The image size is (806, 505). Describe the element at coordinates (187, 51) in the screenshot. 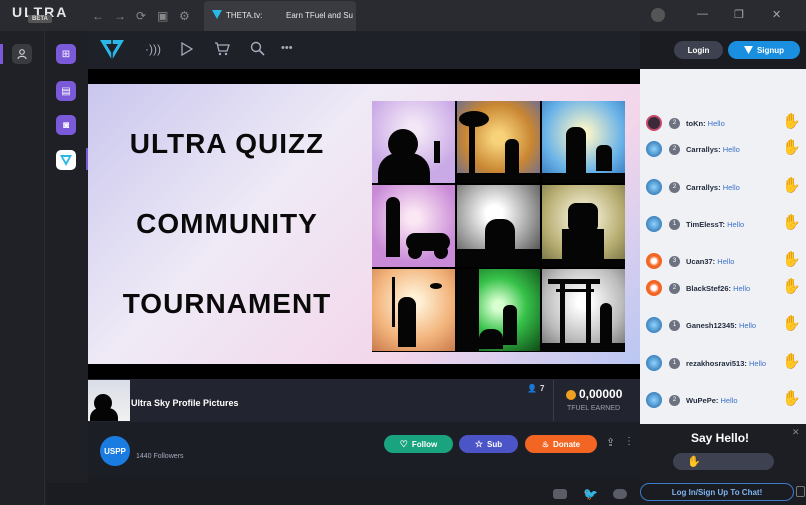

I see `play-icon` at that location.